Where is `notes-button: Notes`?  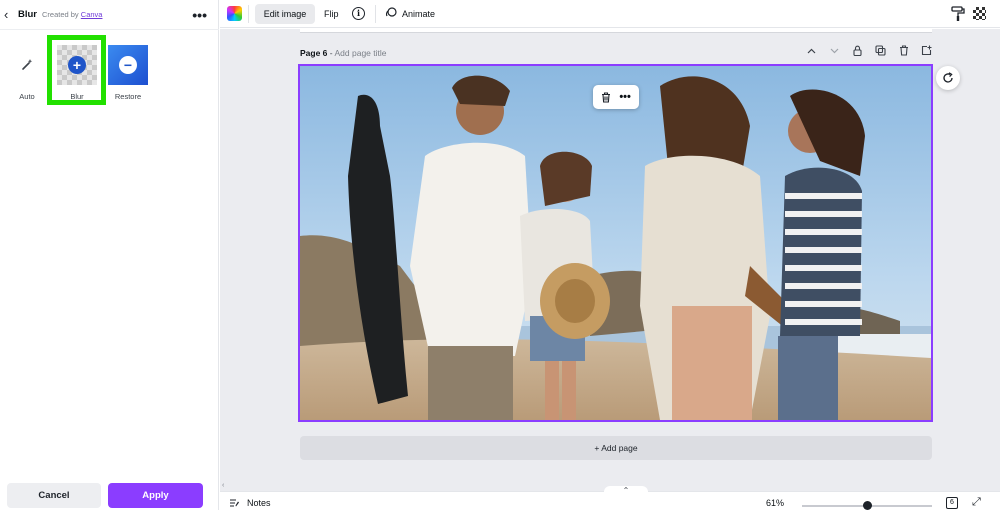 notes-button: Notes is located at coordinates (259, 503).